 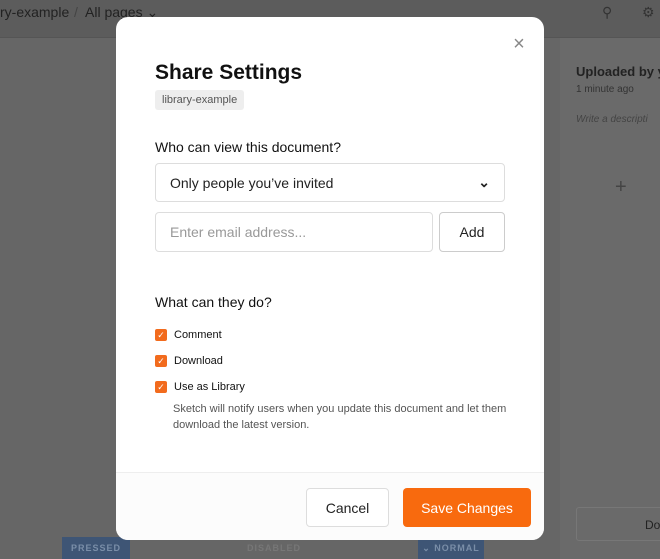 I want to click on dialog-title: Share Settings, so click(x=229, y=72).